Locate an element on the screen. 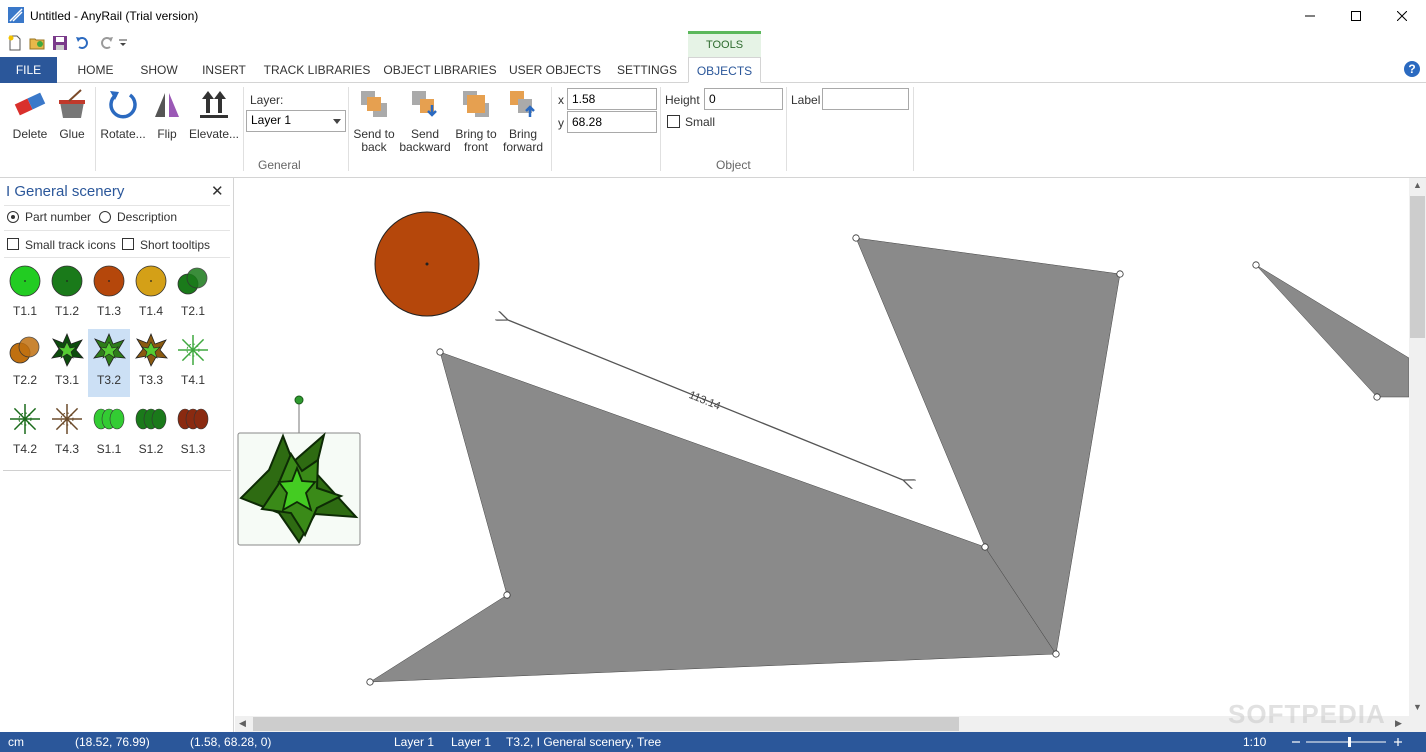 The image size is (1426, 752). small-checkbox is located at coordinates (673, 121).